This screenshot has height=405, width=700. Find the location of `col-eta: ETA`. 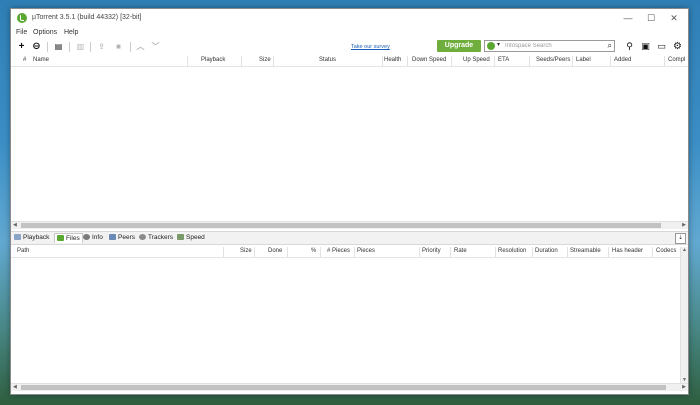

col-eta: ETA is located at coordinates (503, 60).